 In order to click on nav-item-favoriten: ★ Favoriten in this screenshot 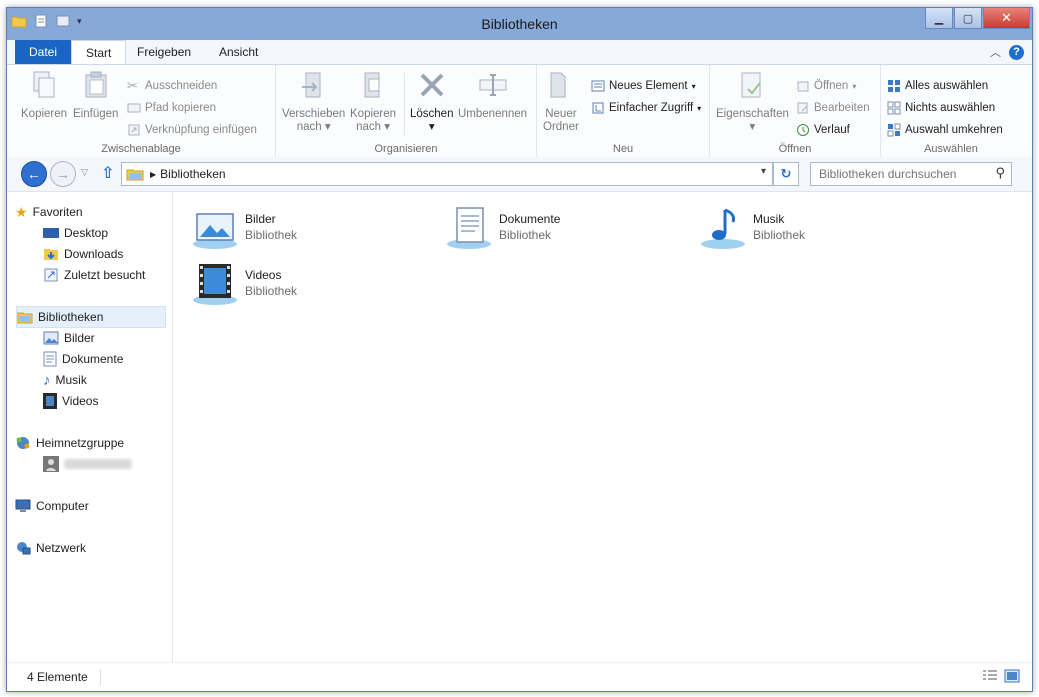, I will do `click(49, 212)`.